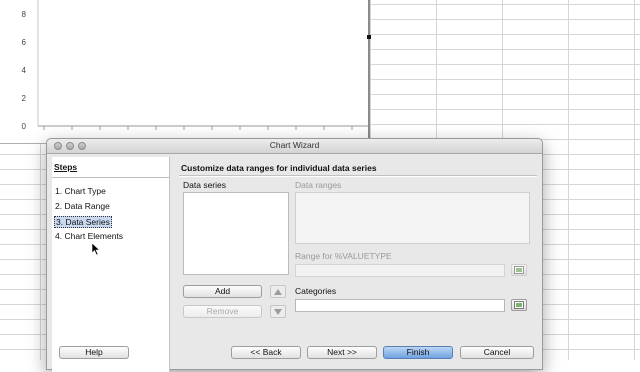  Describe the element at coordinates (342, 352) in the screenshot. I see `next-button: Next >>` at that location.